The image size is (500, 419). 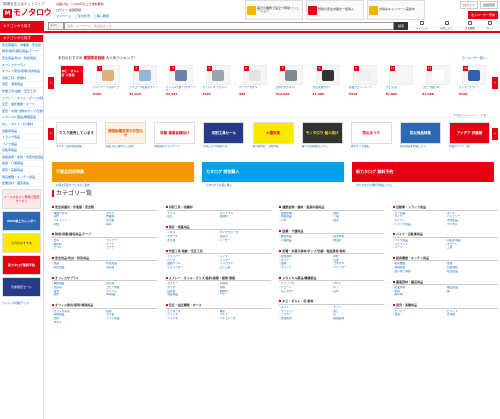 What do you see at coordinates (471, 272) in the screenshot?
I see `category-link: 衛生用品` at bounding box center [471, 272].